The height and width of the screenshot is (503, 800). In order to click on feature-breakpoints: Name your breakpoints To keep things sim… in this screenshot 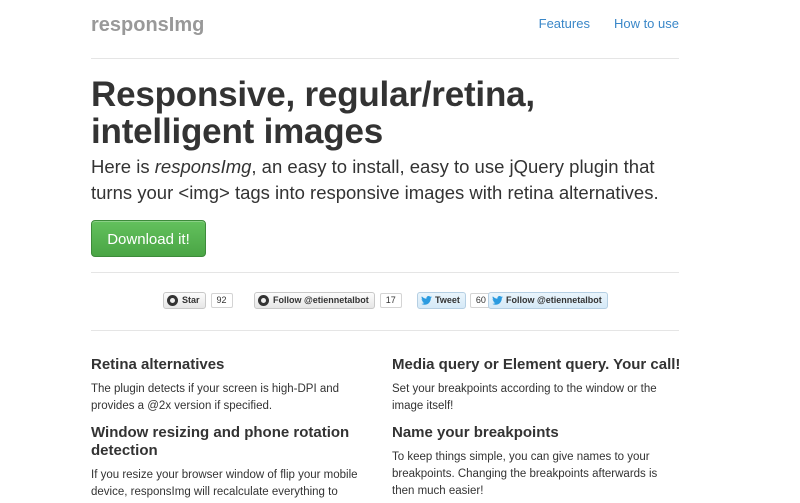, I will do `click(542, 462)`.